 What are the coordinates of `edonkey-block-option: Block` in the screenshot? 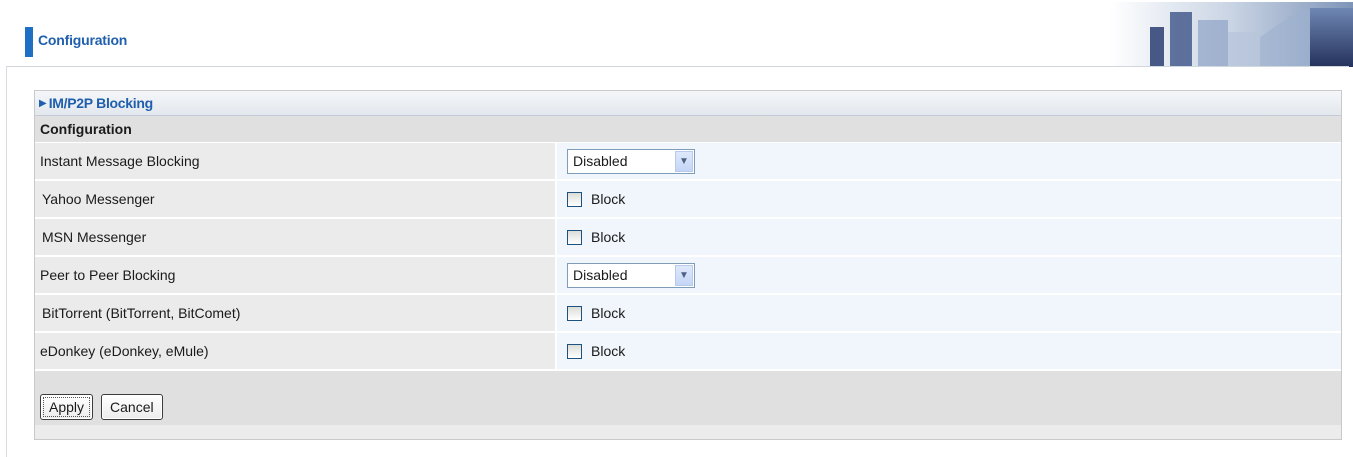 It's located at (596, 351).